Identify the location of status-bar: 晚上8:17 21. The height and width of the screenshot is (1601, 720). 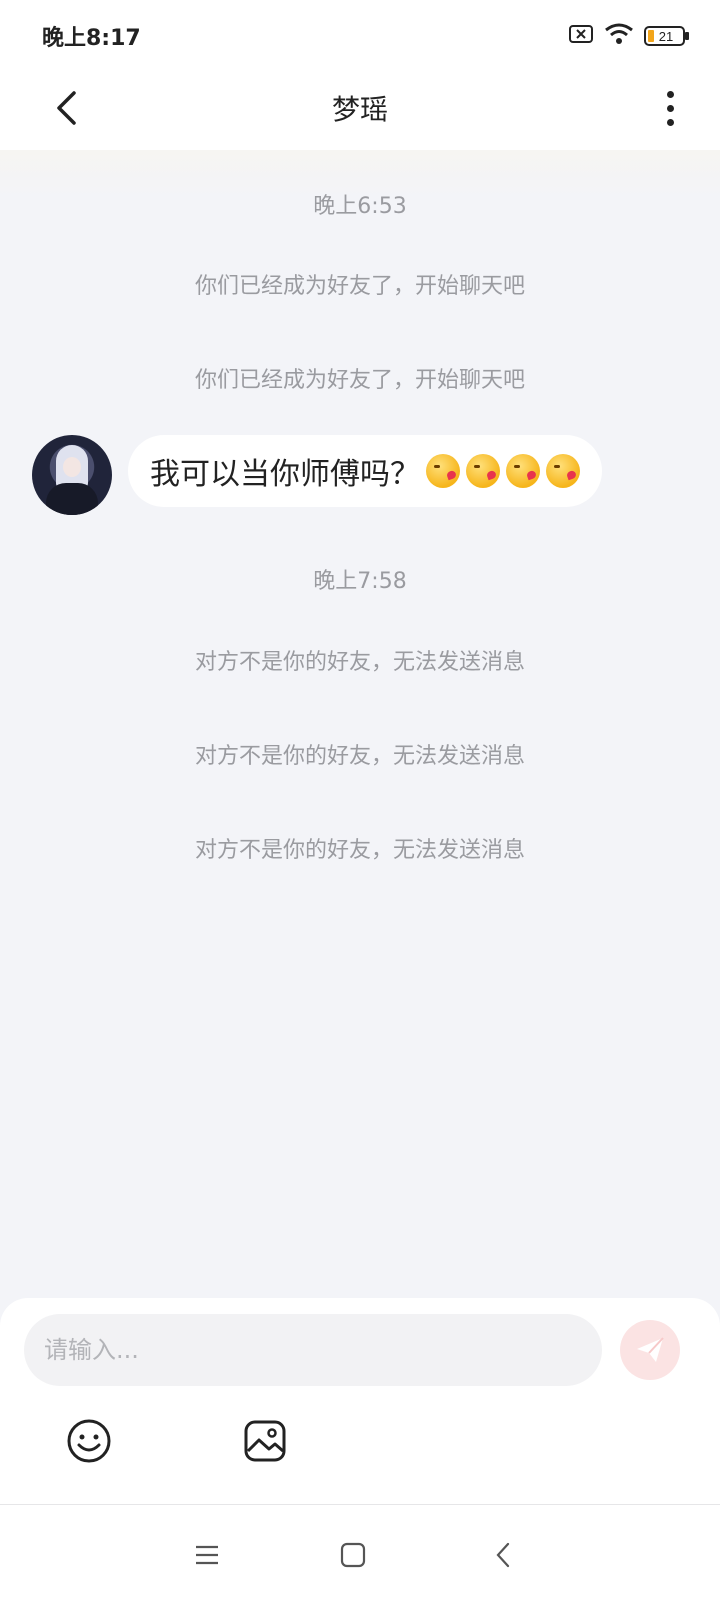
(360, 33).